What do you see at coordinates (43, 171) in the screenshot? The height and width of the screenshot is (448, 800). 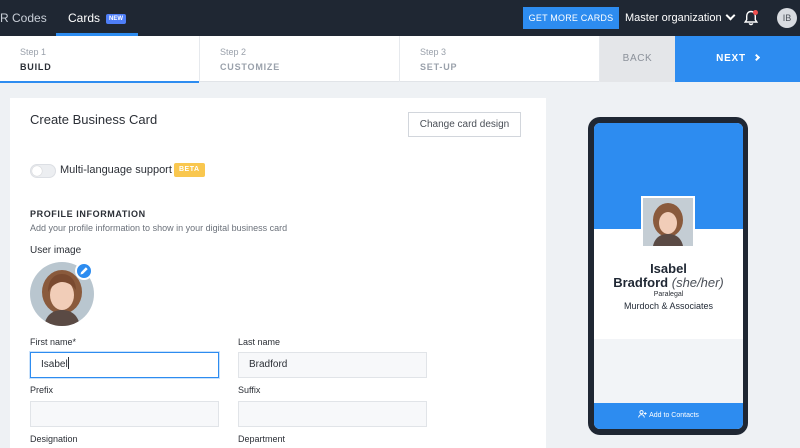 I see `multi-language-toggle` at bounding box center [43, 171].